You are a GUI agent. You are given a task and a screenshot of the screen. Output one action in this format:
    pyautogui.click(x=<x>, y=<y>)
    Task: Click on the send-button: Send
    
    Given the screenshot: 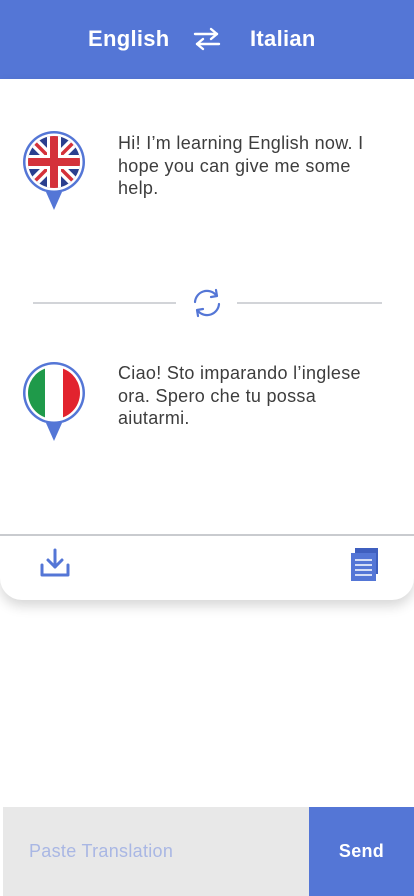 What is the action you would take?
    pyautogui.click(x=361, y=851)
    